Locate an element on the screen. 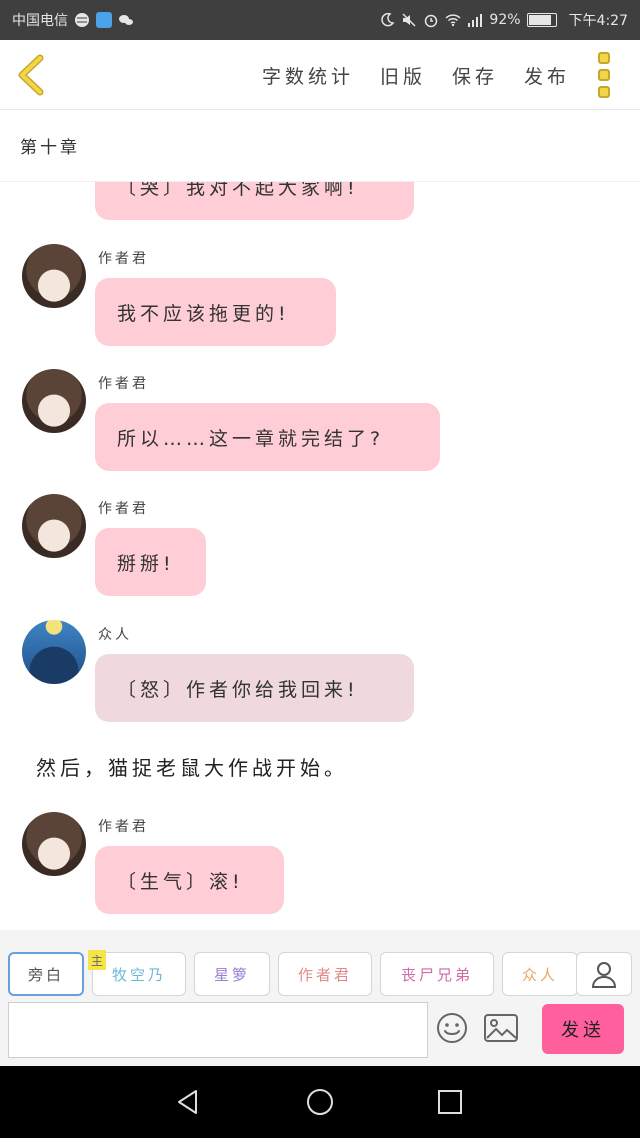 This screenshot has width=640, height=1138. nav-home-icon is located at coordinates (320, 1102).